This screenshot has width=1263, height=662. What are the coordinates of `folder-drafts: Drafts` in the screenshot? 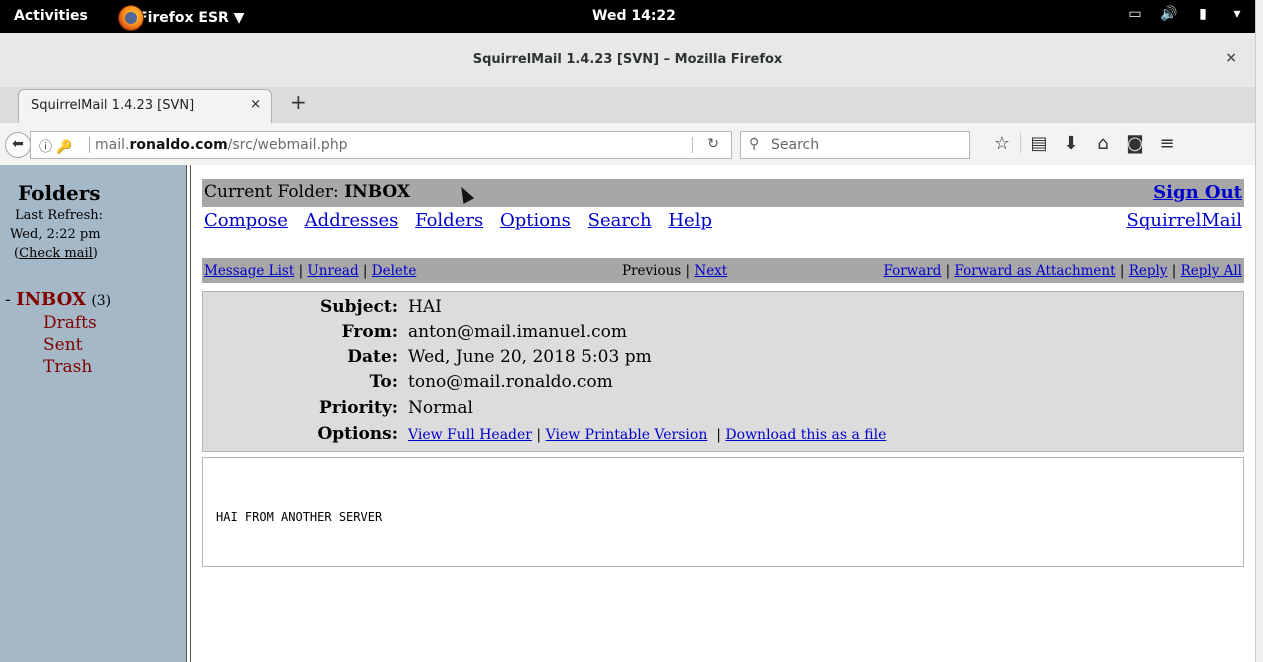 It's located at (58, 323).